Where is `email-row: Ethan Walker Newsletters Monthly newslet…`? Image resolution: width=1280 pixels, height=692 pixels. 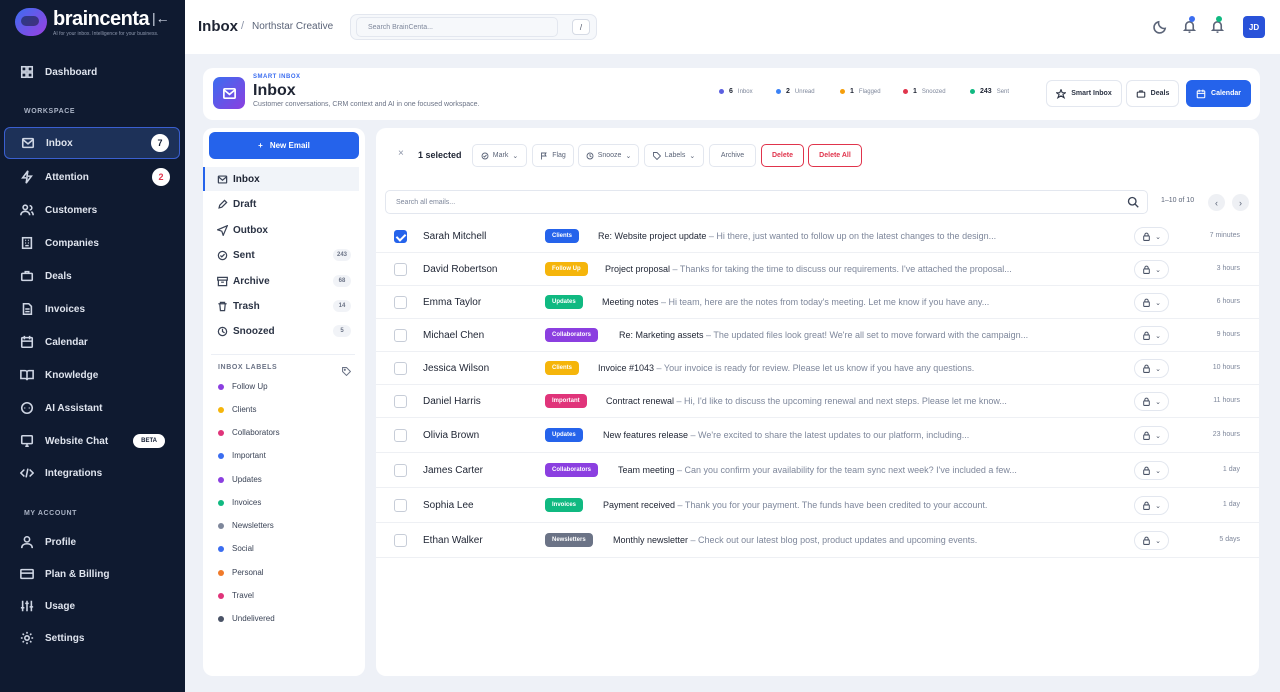 email-row: Ethan Walker Newsletters Monthly newslet… is located at coordinates (817, 540).